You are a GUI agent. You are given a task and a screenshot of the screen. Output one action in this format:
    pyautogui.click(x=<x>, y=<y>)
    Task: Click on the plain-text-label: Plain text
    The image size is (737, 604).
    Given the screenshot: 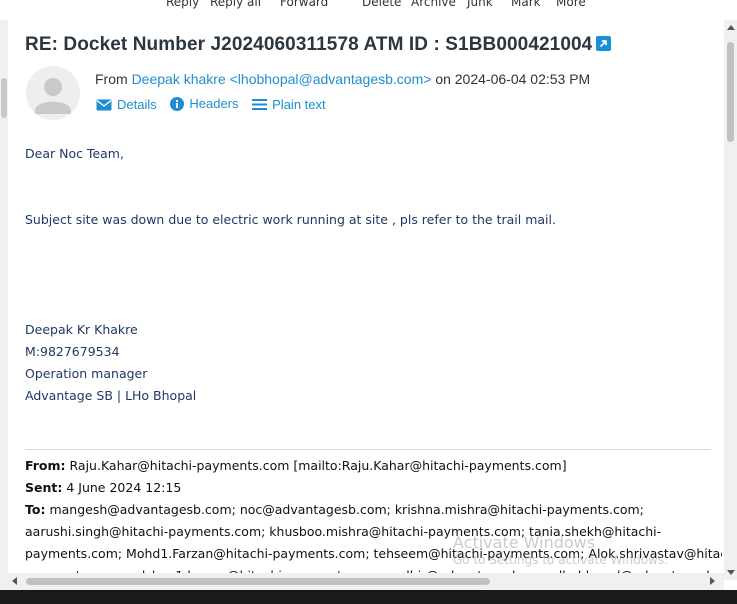 What is the action you would take?
    pyautogui.click(x=299, y=104)
    